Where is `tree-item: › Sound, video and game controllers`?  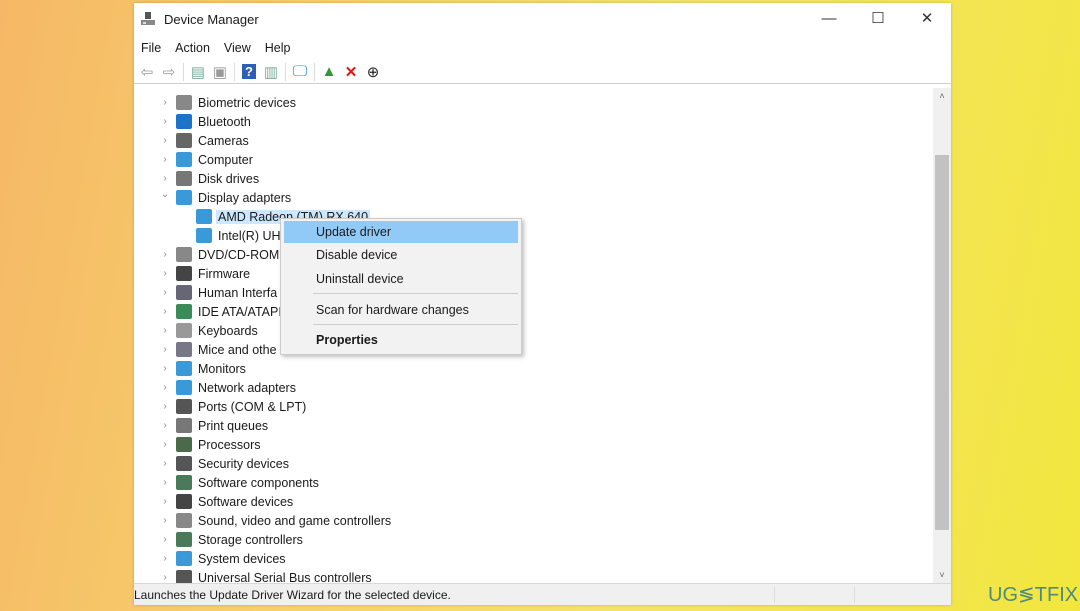
tree-item: › Sound, video and game controllers is located at coordinates (533, 520).